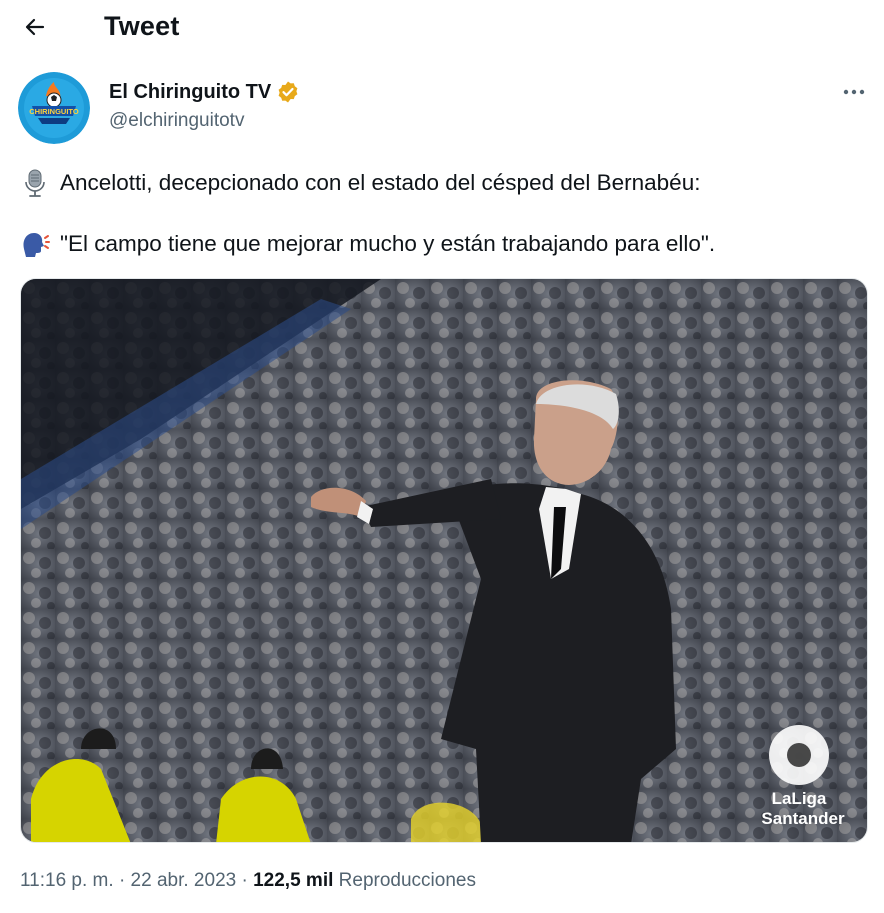  Describe the element at coordinates (293, 880) in the screenshot. I see `views-count: 122,5 mil` at that location.